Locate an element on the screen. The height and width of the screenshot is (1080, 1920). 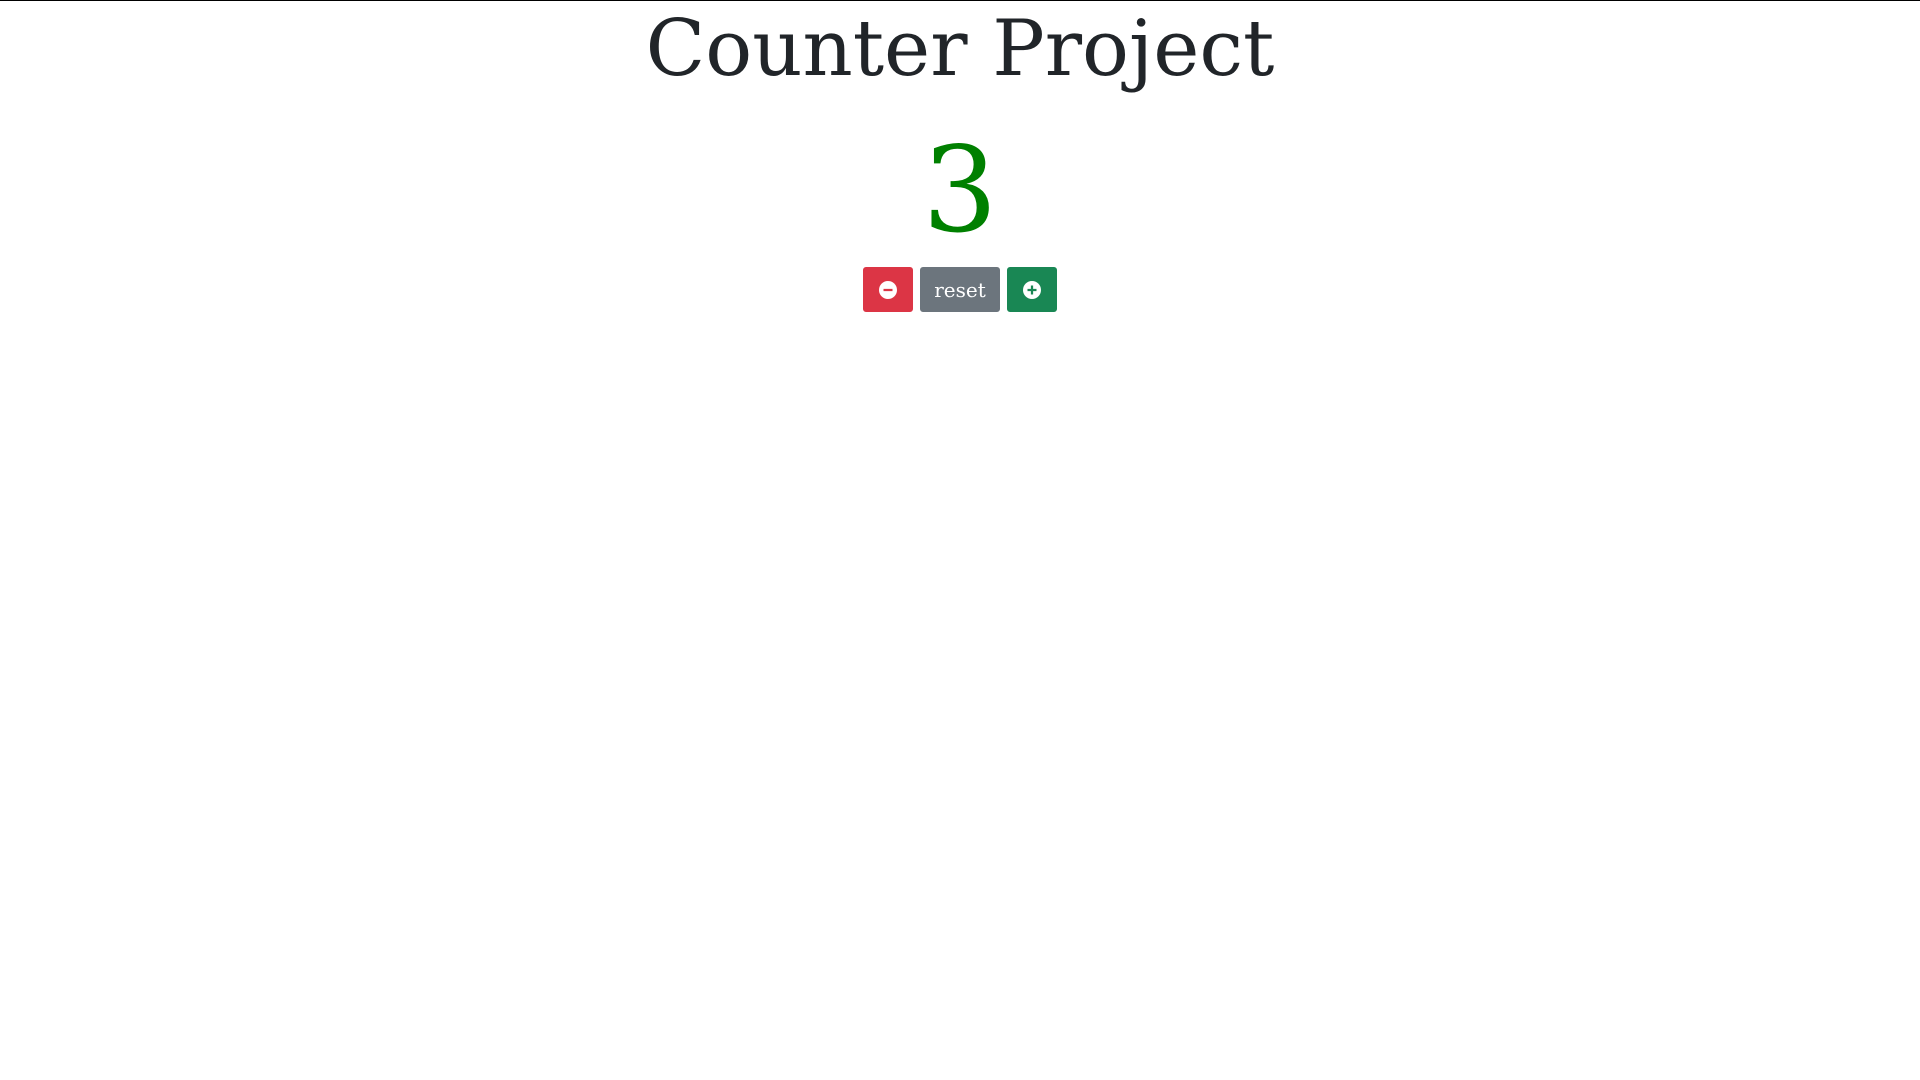
decrement-button is located at coordinates (888, 289).